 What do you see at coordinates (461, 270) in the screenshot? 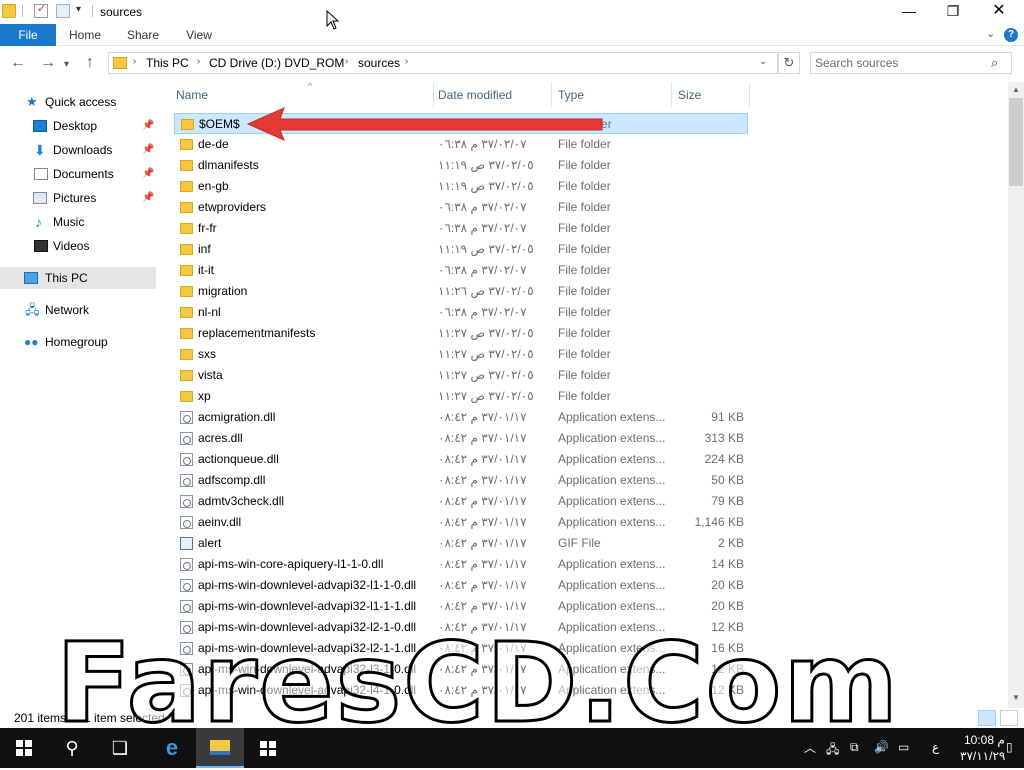
I see `file-row: it-it ٣٧/٠٢/٠٧ م ٠٦:٣٨ File folder` at bounding box center [461, 270].